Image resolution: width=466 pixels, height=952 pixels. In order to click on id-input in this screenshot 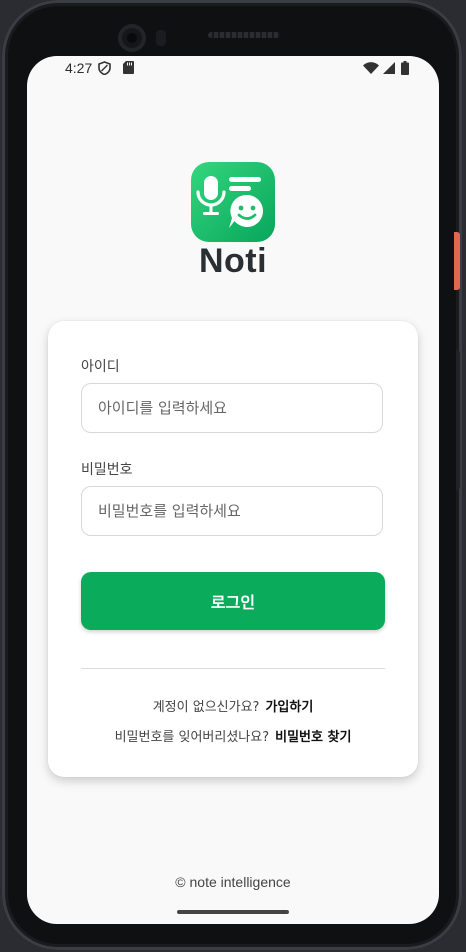, I will do `click(232, 408)`.